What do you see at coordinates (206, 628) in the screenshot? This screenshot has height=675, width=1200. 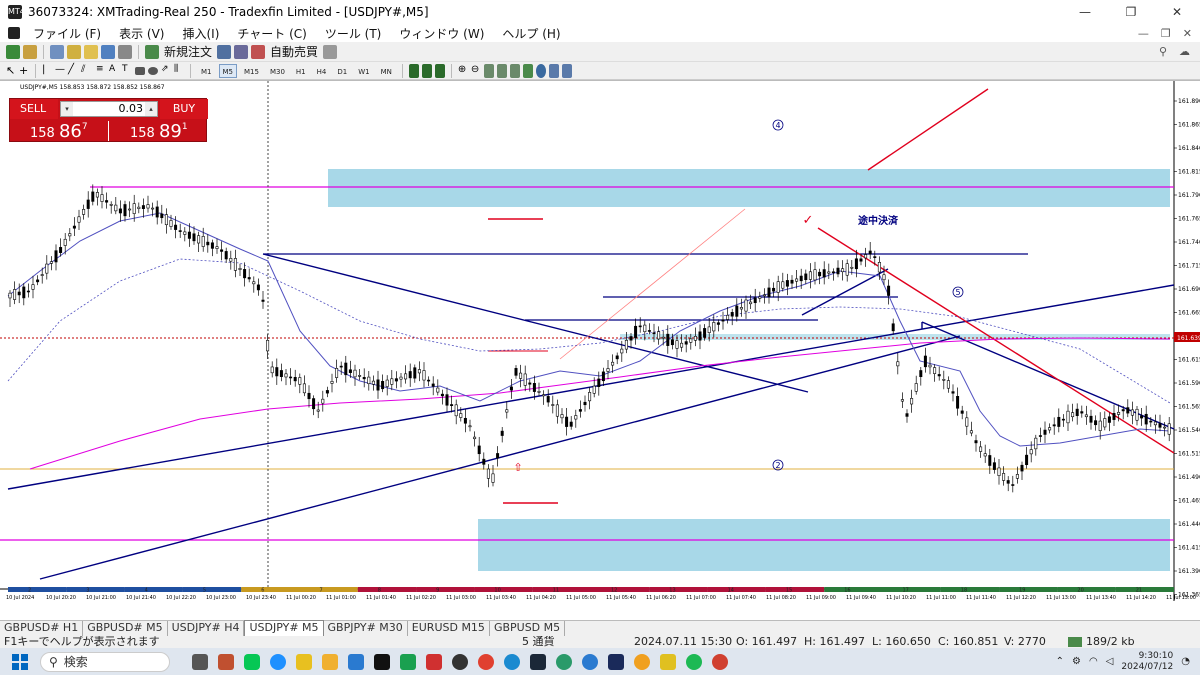 I see `tab-usdjpy-h4: USDJPY# H4` at bounding box center [206, 628].